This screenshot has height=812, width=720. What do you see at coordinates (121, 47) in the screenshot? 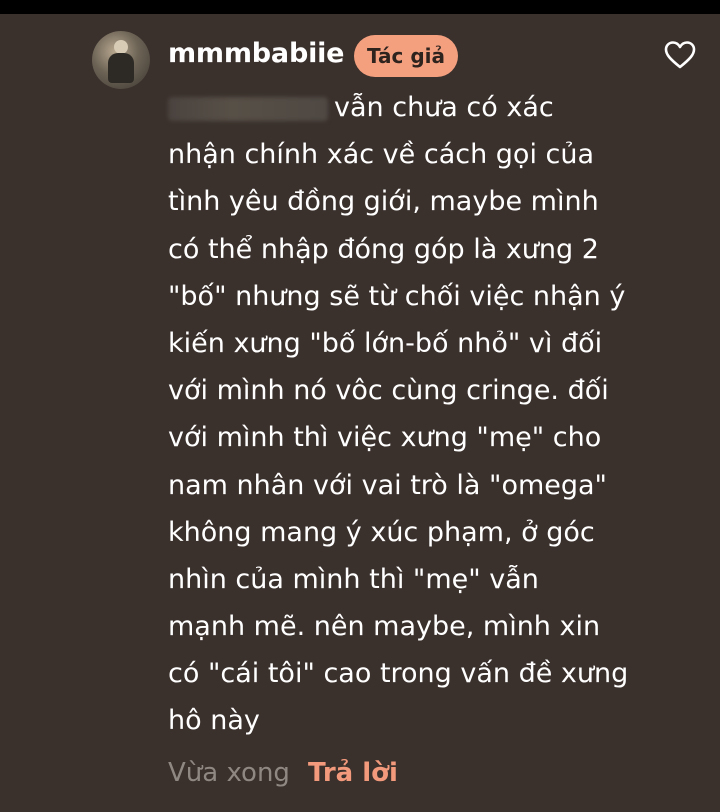
I see `avatar-figure-head` at bounding box center [121, 47].